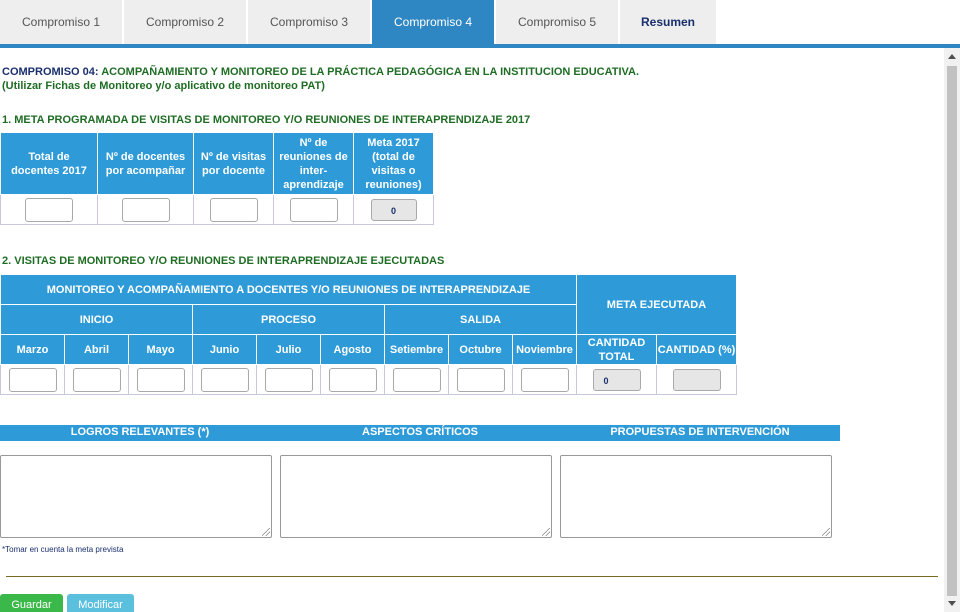 The width and height of the screenshot is (960, 612). I want to click on compromiso-number: COMPROMISO 04:, so click(50, 72).